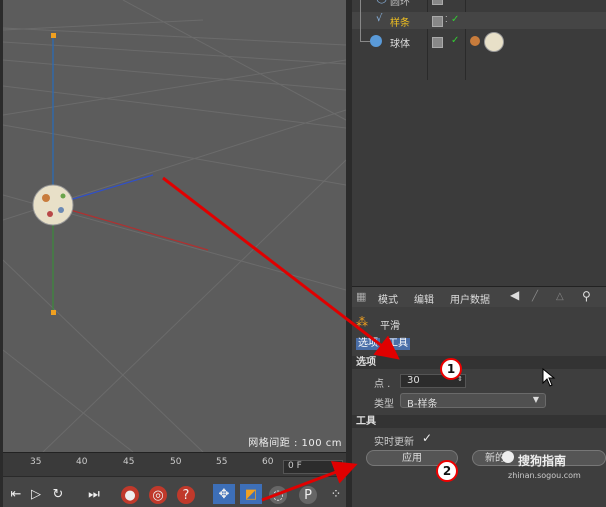  Describe the element at coordinates (336, 494) in the screenshot. I see `dots-icon: ⁘` at that location.